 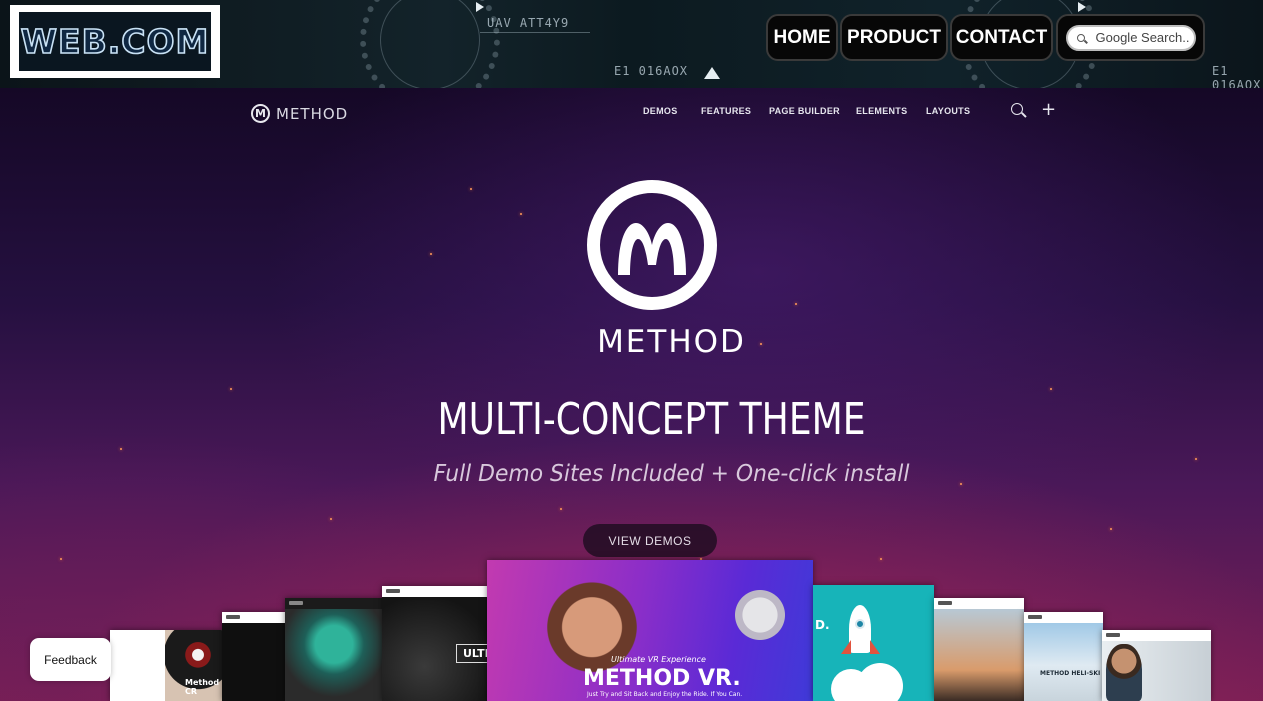 What do you see at coordinates (804, 111) in the screenshot?
I see `theme-nav-page-builder: PAGE BUILDER` at bounding box center [804, 111].